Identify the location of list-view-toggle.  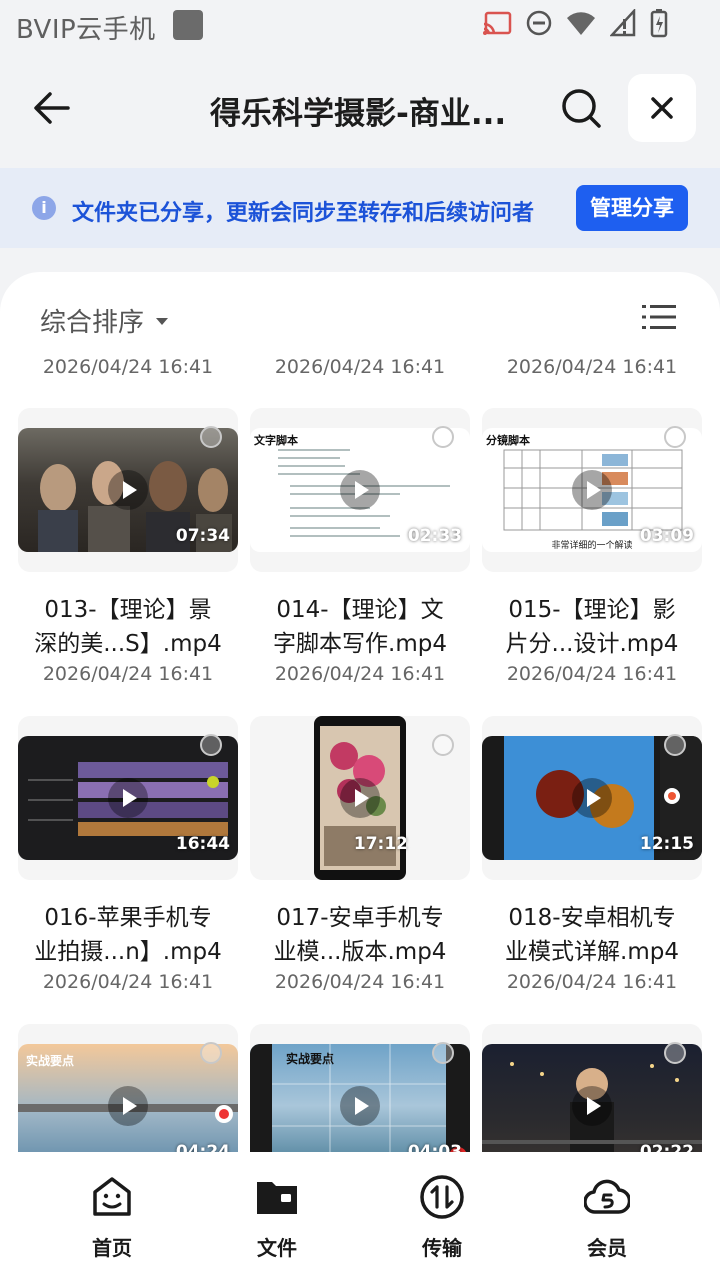
(659, 317).